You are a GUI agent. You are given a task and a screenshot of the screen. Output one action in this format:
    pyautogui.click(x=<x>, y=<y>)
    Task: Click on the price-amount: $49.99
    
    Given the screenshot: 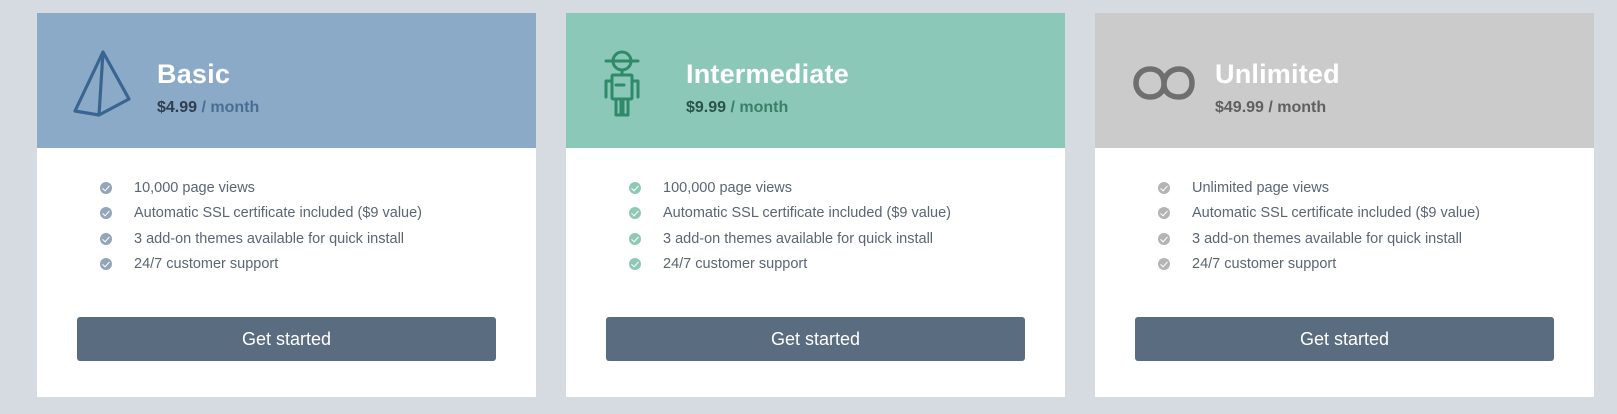 What is the action you would take?
    pyautogui.click(x=1239, y=107)
    